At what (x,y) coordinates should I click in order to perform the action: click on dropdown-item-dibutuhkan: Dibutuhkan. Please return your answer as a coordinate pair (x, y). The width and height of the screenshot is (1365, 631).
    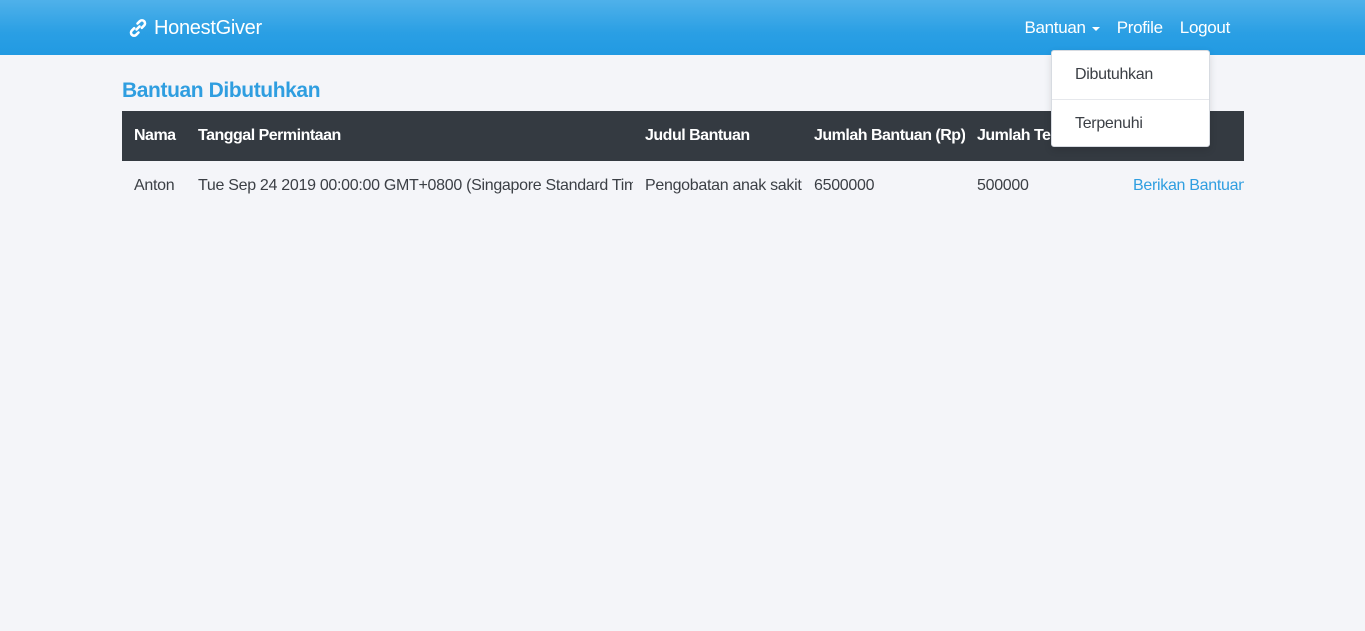
    Looking at the image, I should click on (1130, 75).